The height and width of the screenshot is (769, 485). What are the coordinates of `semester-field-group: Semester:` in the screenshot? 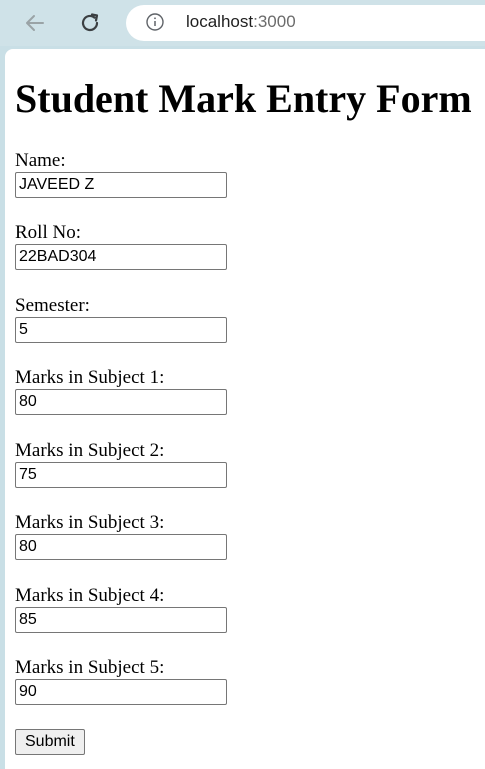 It's located at (165, 319).